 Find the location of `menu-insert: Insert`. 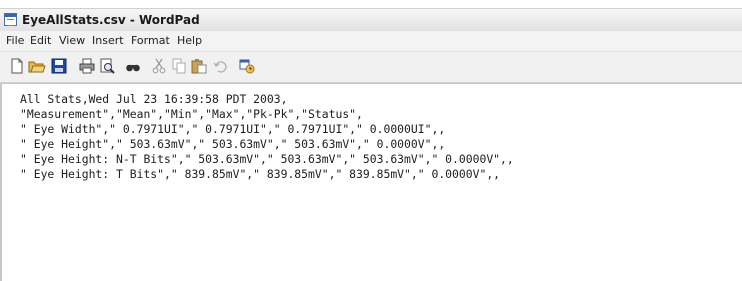

menu-insert: Insert is located at coordinates (108, 40).